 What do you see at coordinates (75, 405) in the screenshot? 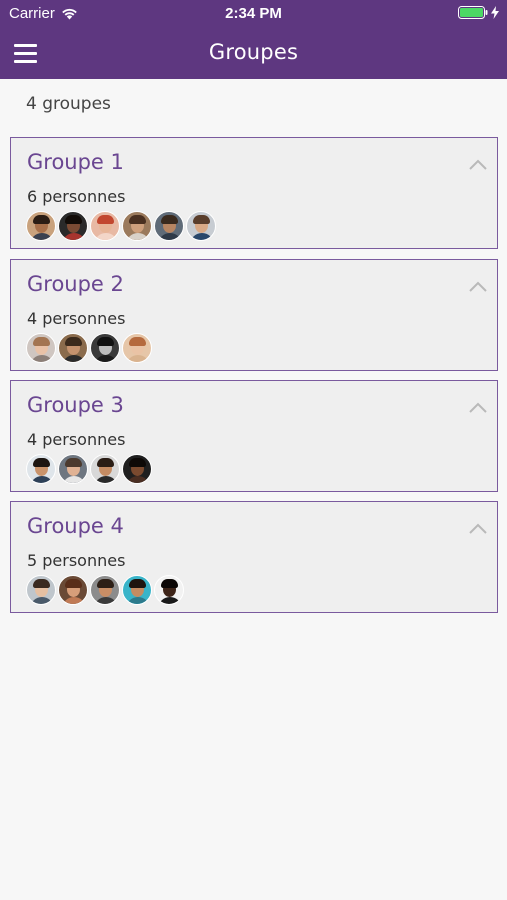
I see `group-title: Groupe 3` at bounding box center [75, 405].